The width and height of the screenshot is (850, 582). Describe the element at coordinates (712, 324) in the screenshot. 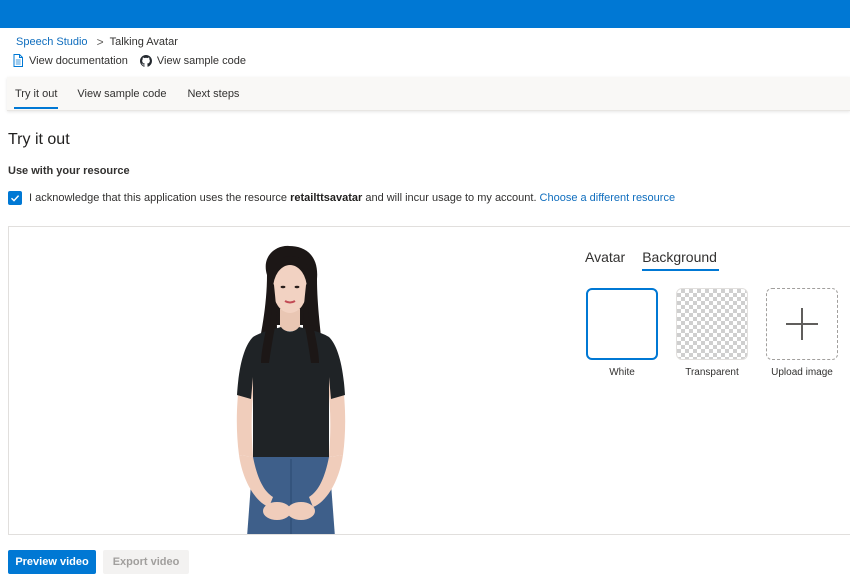

I see `background-option-transparent` at that location.